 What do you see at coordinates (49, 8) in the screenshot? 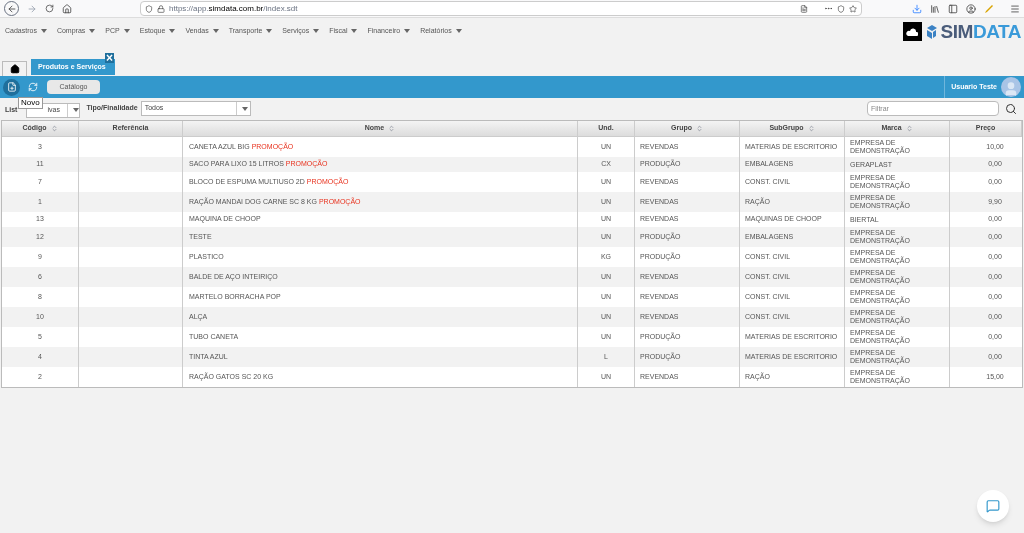
I see `reload-icon` at bounding box center [49, 8].